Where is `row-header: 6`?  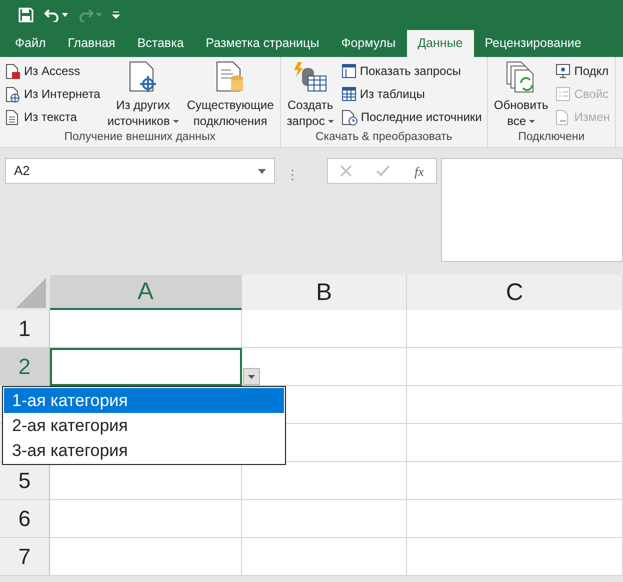
row-header: 6 is located at coordinates (25, 519).